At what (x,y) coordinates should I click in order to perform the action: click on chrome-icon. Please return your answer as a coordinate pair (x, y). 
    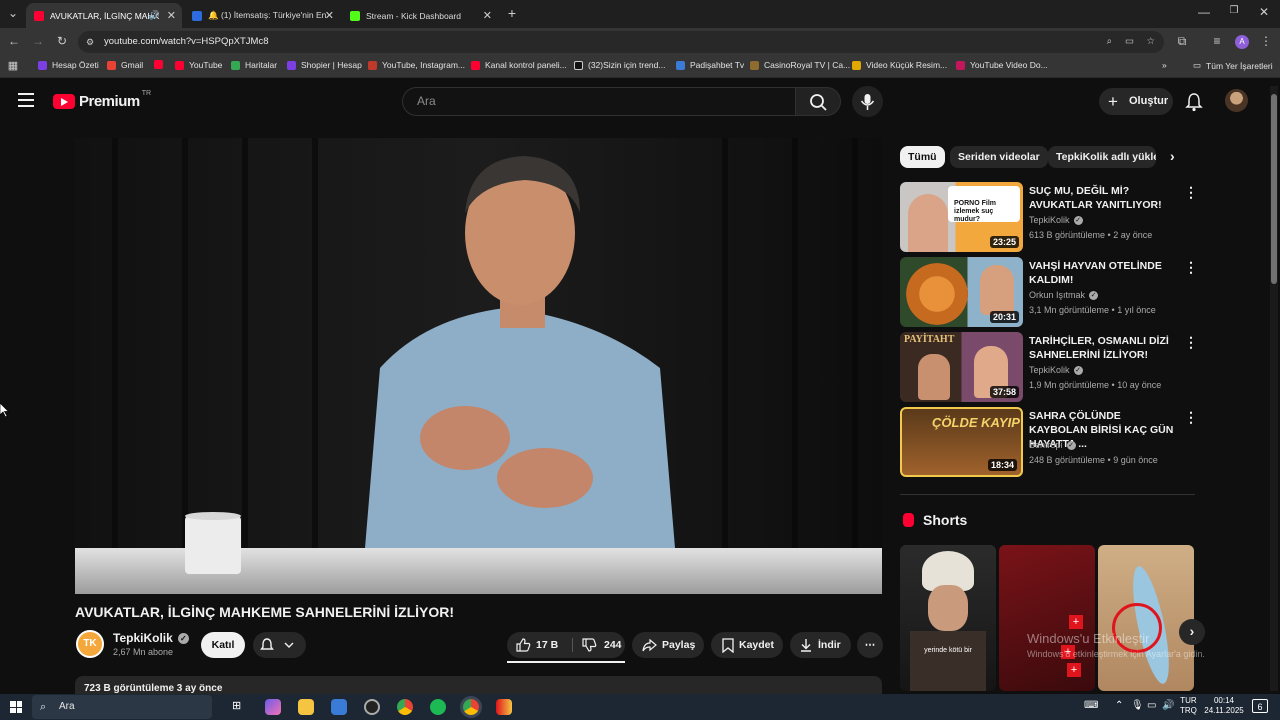
    Looking at the image, I should click on (405, 707).